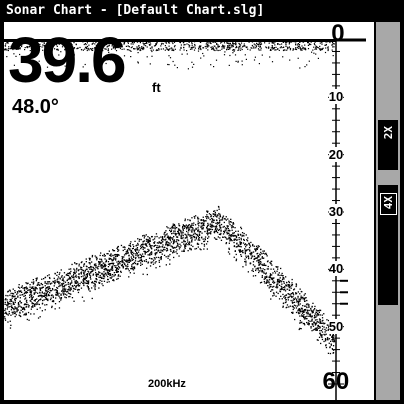 The height and width of the screenshot is (404, 404). Describe the element at coordinates (388, 145) in the screenshot. I see `zoom-2x-button: 2X` at that location.